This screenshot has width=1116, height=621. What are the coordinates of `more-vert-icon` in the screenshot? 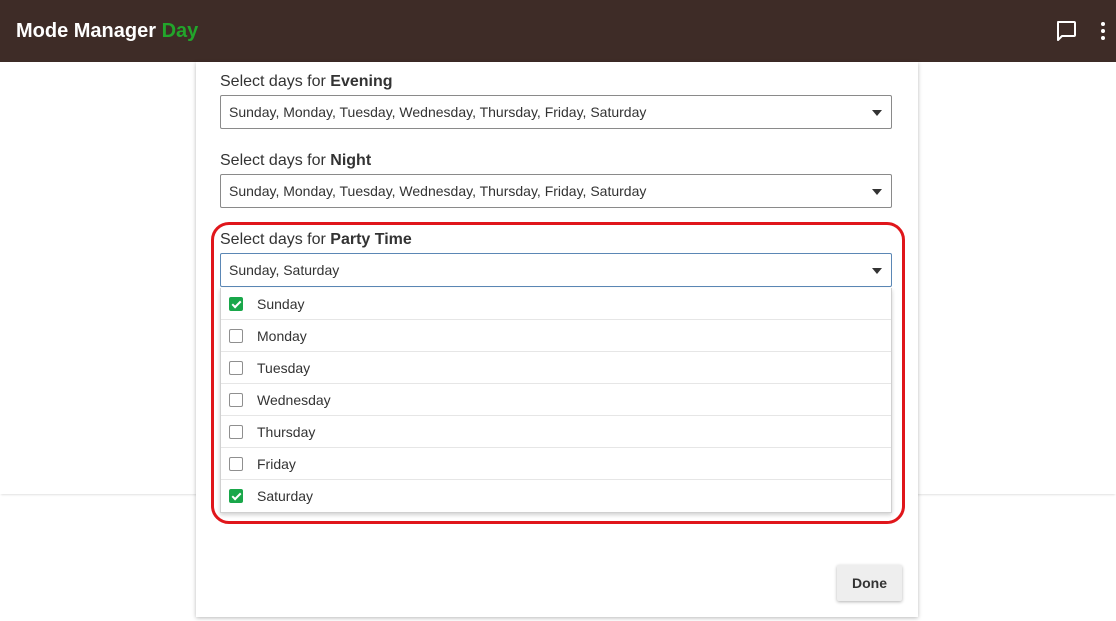 It's located at (1103, 31).